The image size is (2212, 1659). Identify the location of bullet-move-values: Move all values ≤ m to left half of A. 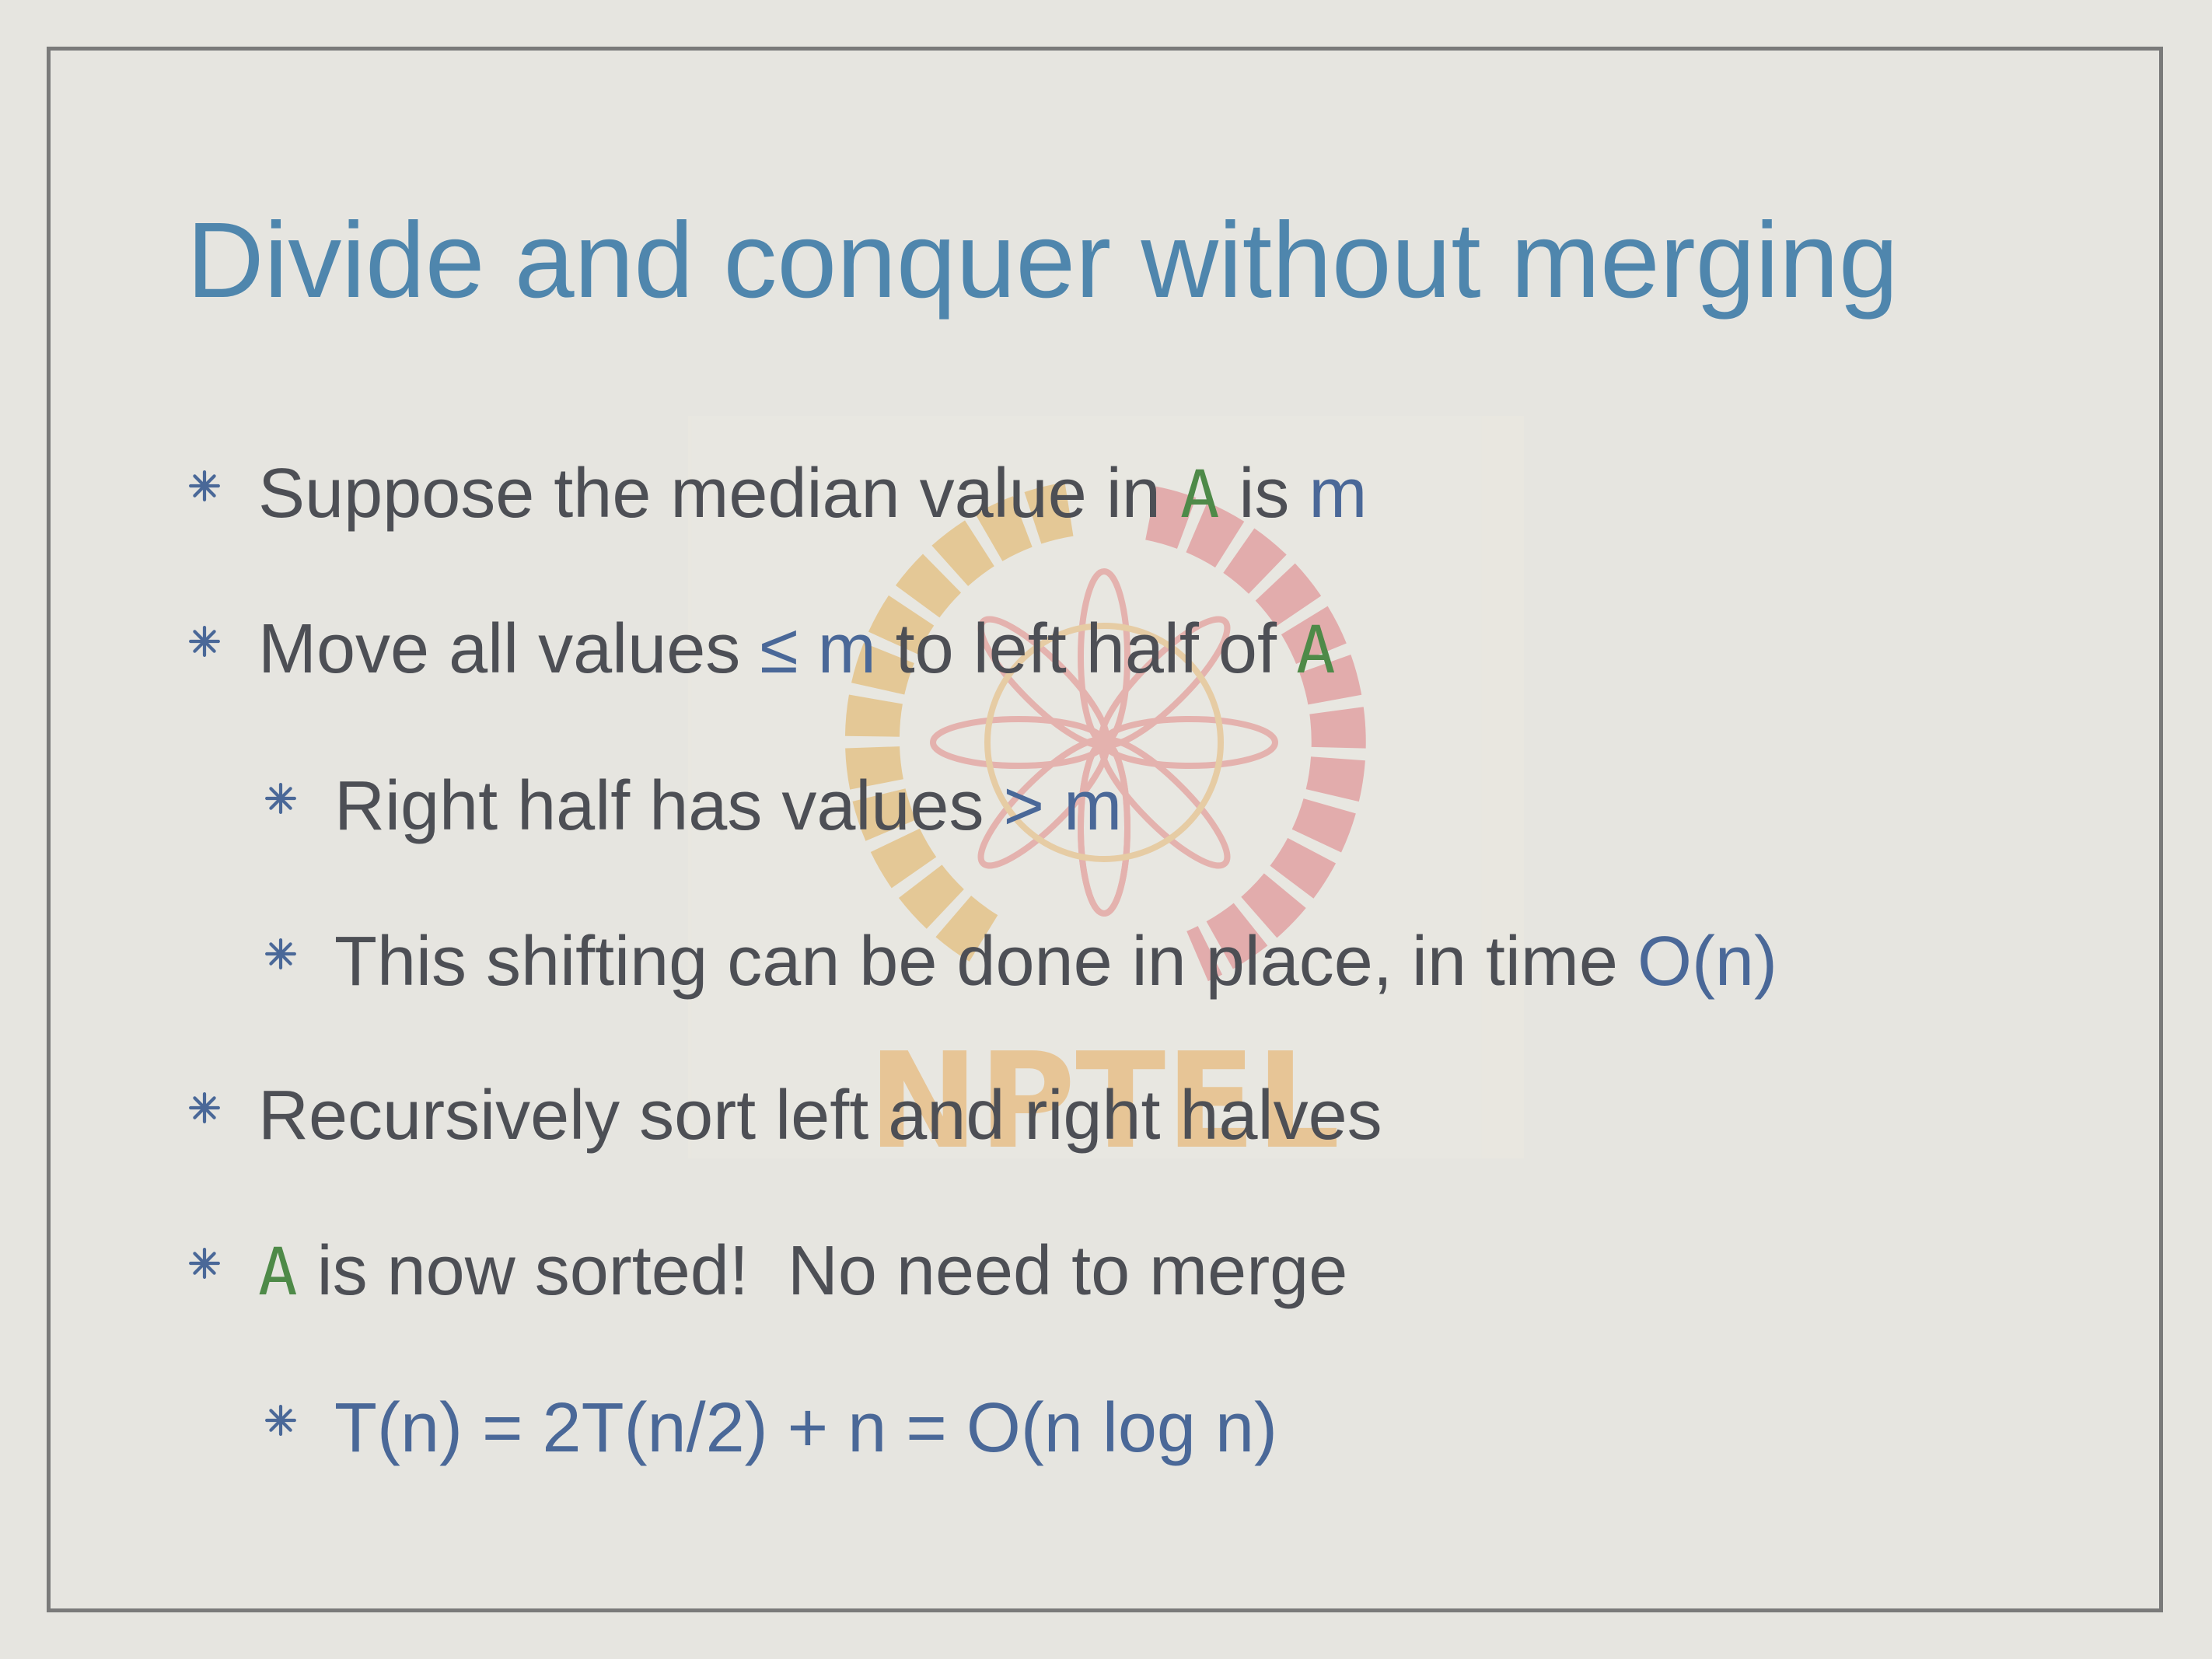
(762, 649).